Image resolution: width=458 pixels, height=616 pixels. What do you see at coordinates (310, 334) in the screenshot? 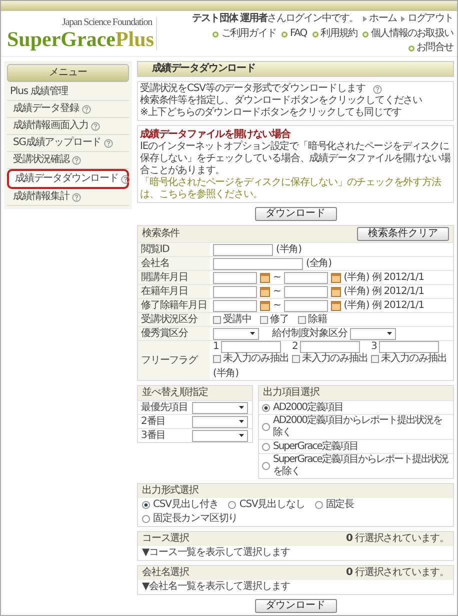
I see `field-label: 給付制度対象区分` at bounding box center [310, 334].